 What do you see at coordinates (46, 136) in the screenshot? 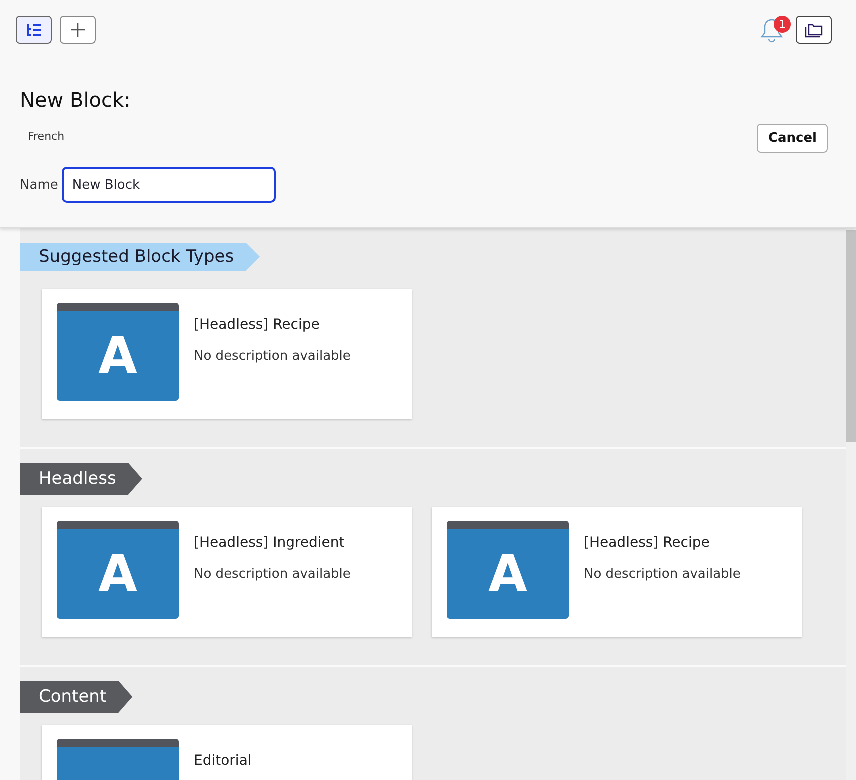
I see `language-label: French` at bounding box center [46, 136].